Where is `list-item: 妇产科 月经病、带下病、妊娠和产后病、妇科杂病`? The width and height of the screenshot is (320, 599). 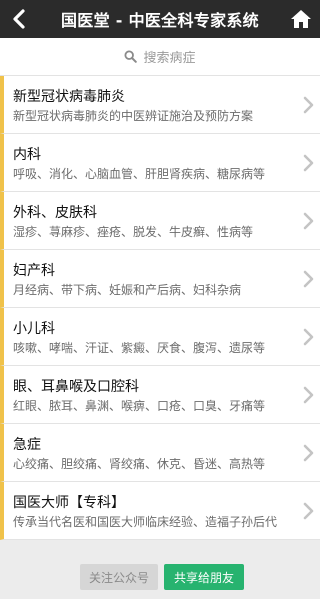 list-item: 妇产科 月经病、带下病、妊娠和产后病、妇科杂病 is located at coordinates (160, 279).